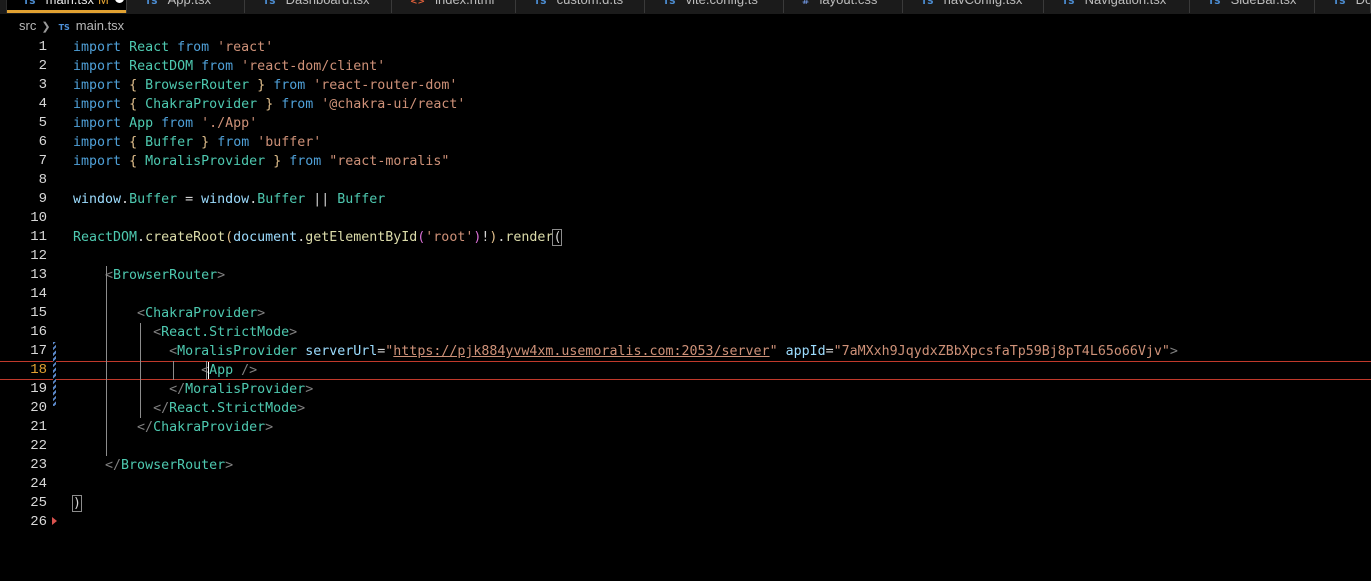  Describe the element at coordinates (208, 370) in the screenshot. I see `text-cursor` at that location.